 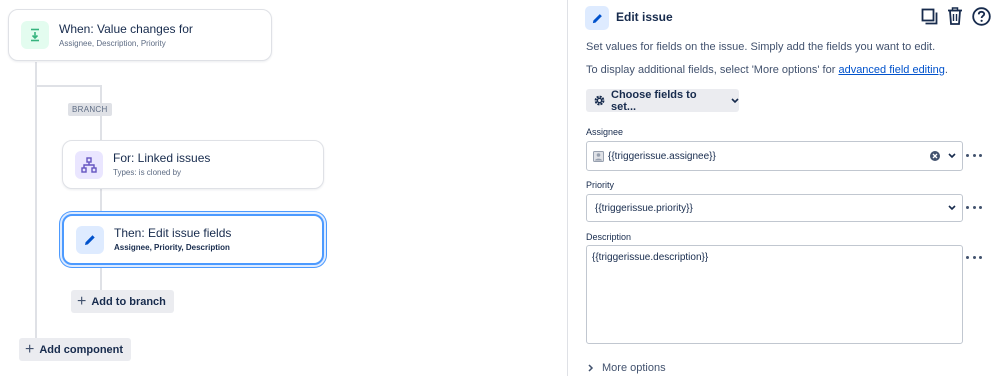 I want to click on branch-subtitle: Types: is cloned by, so click(x=147, y=172).